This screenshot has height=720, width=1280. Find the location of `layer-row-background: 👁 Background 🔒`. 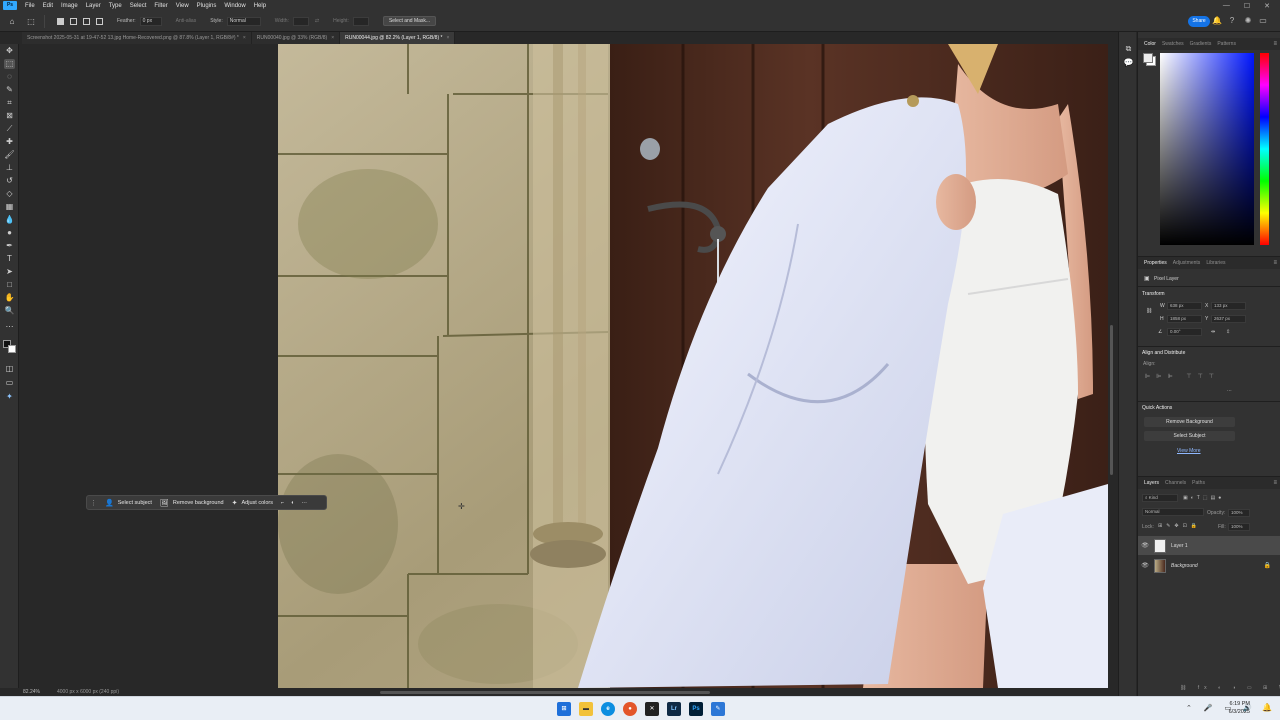

layer-row-background: 👁 Background 🔒 is located at coordinates (1209, 565).